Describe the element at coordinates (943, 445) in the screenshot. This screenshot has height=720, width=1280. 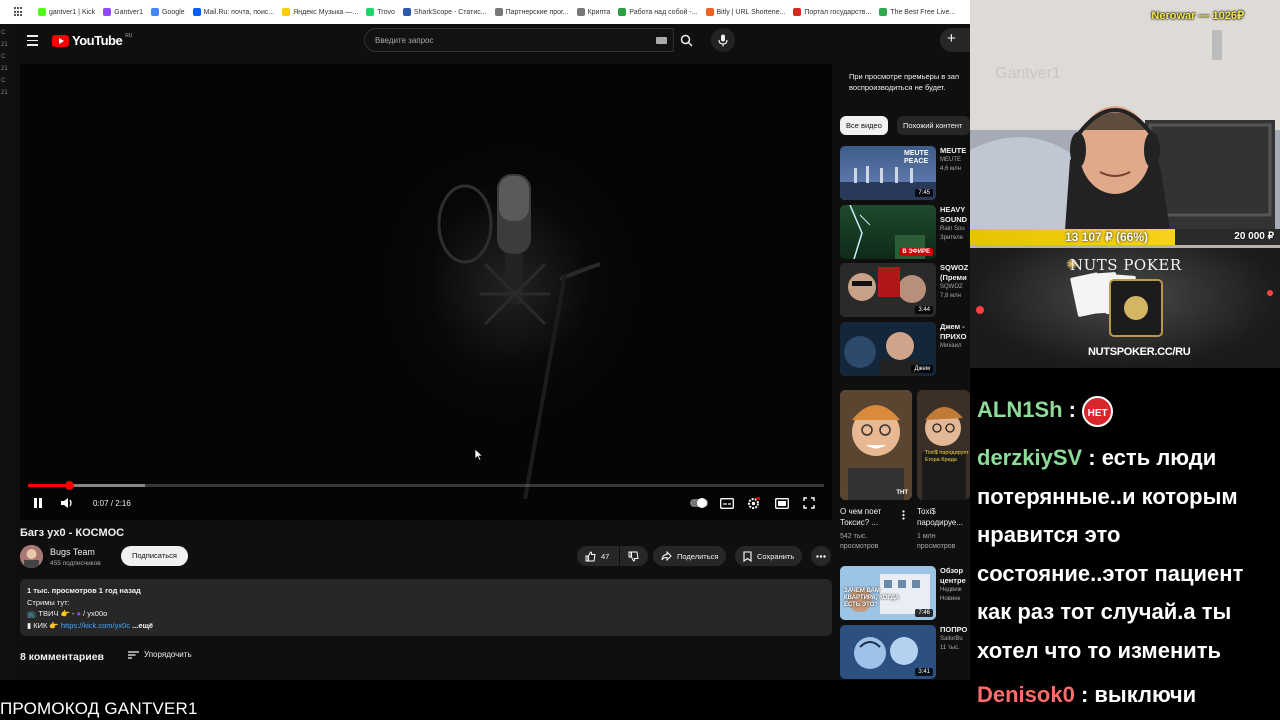
I see `short-thumbnail: Toxi$ пародирует Егора Крида` at that location.